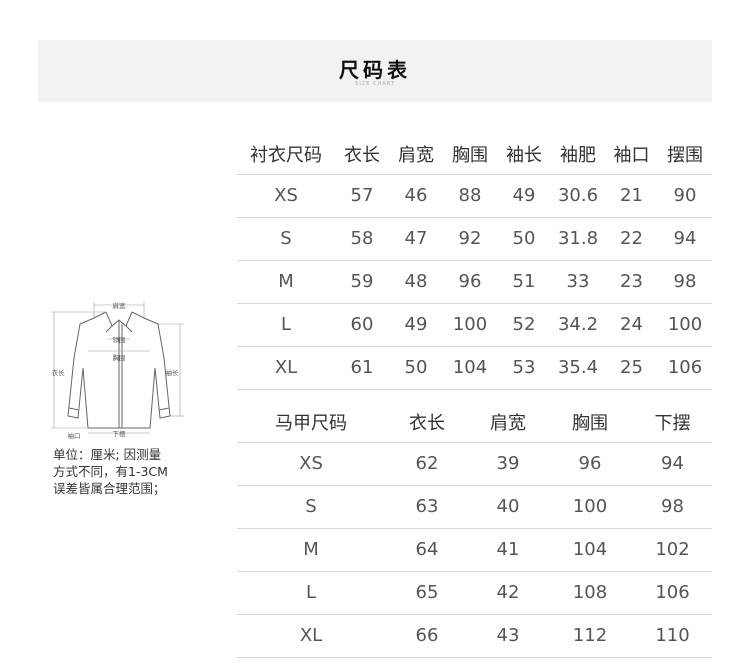 This screenshot has height=668, width=750. Describe the element at coordinates (470, 282) in the screenshot. I see `shirt-value-cell: 96` at that location.